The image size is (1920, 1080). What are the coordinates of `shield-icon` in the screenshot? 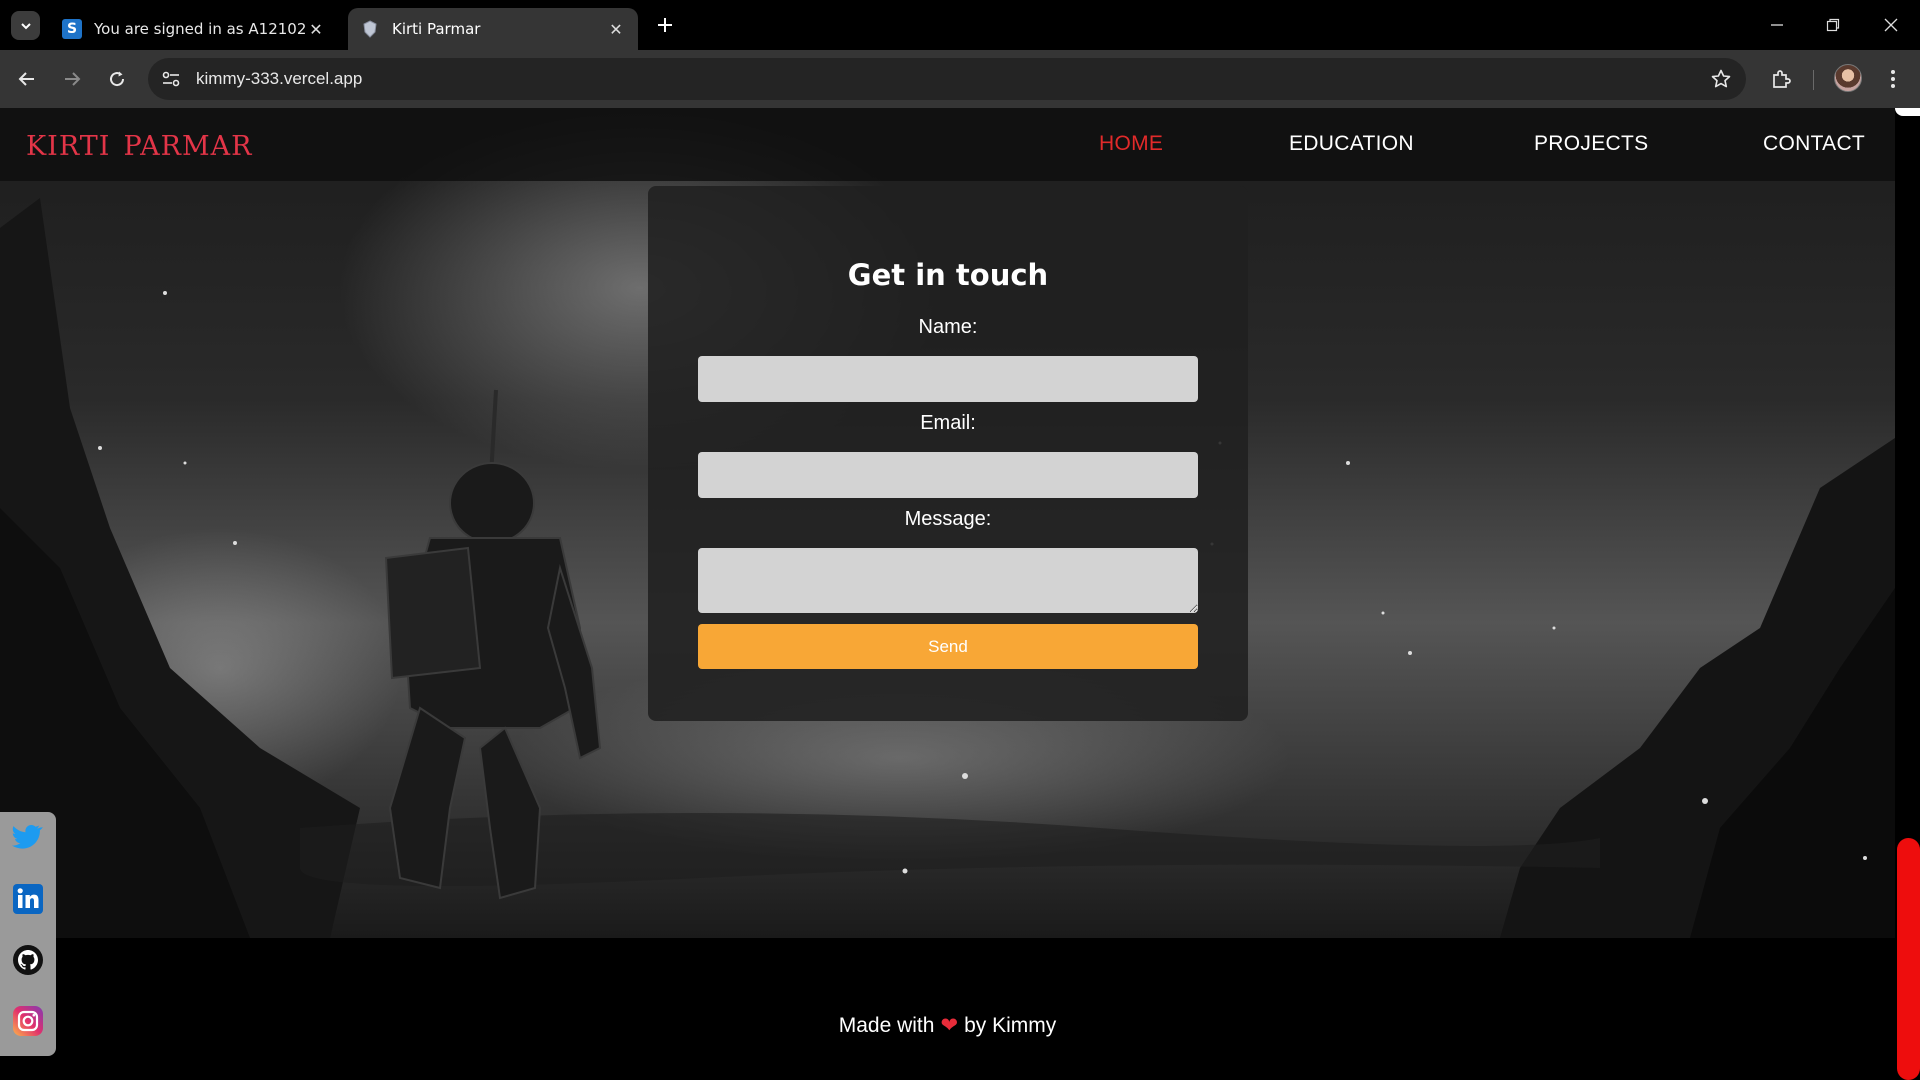 It's located at (370, 29).